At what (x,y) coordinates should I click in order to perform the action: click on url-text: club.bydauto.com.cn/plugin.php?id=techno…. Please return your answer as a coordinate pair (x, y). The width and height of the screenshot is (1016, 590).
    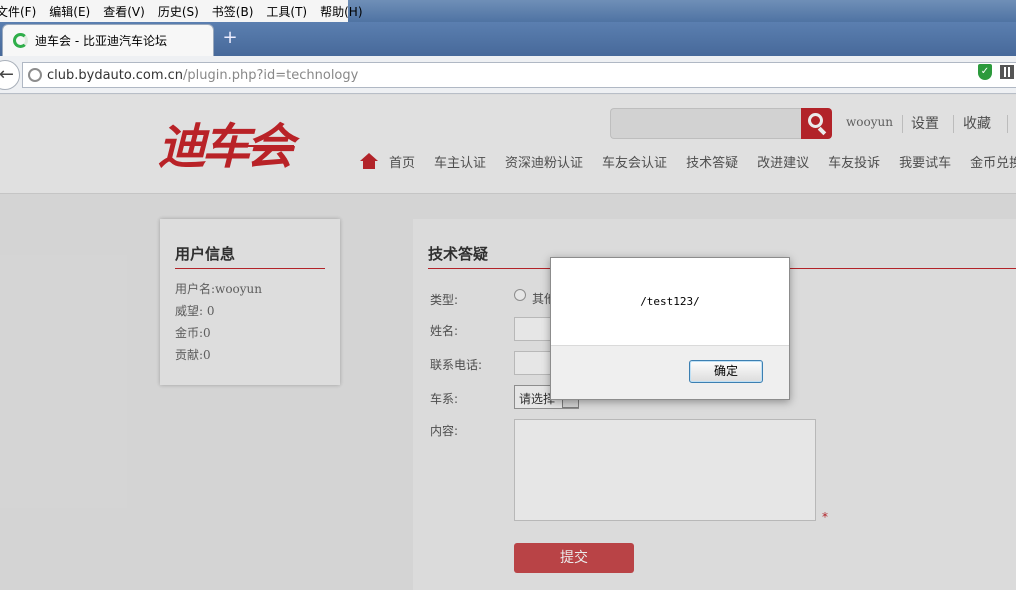
    Looking at the image, I should click on (203, 75).